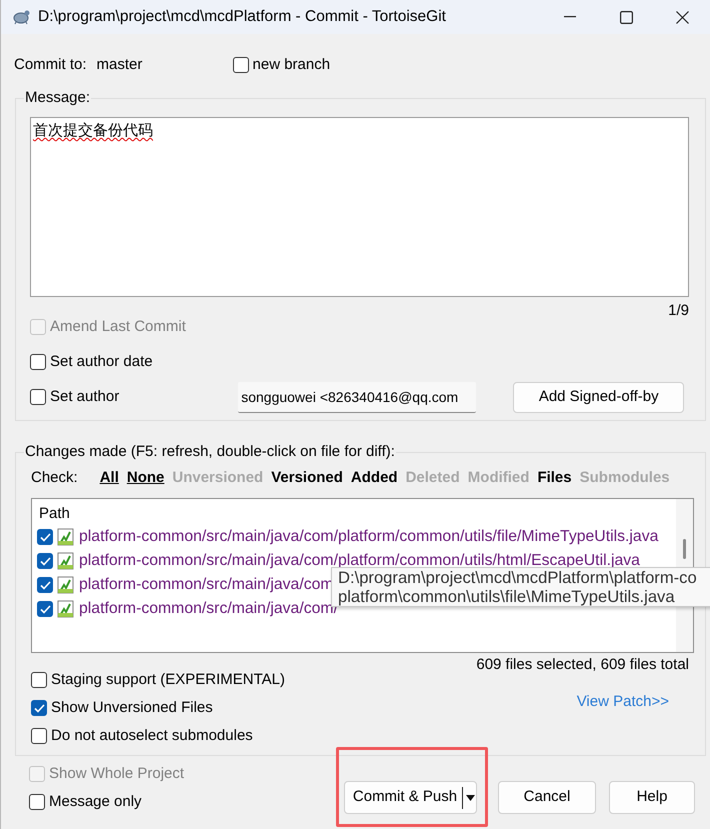  Describe the element at coordinates (357, 397) in the screenshot. I see `author-field: songguowei <826340416@qq.com` at that location.